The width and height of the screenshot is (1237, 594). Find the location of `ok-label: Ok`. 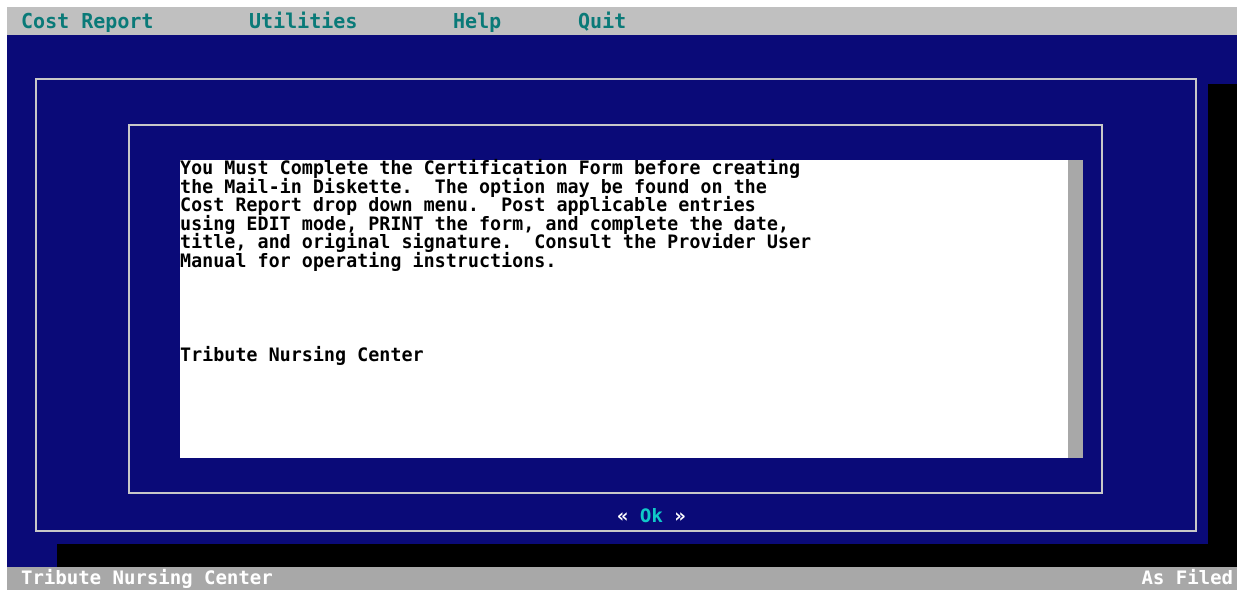

ok-label: Ok is located at coordinates (651, 516).